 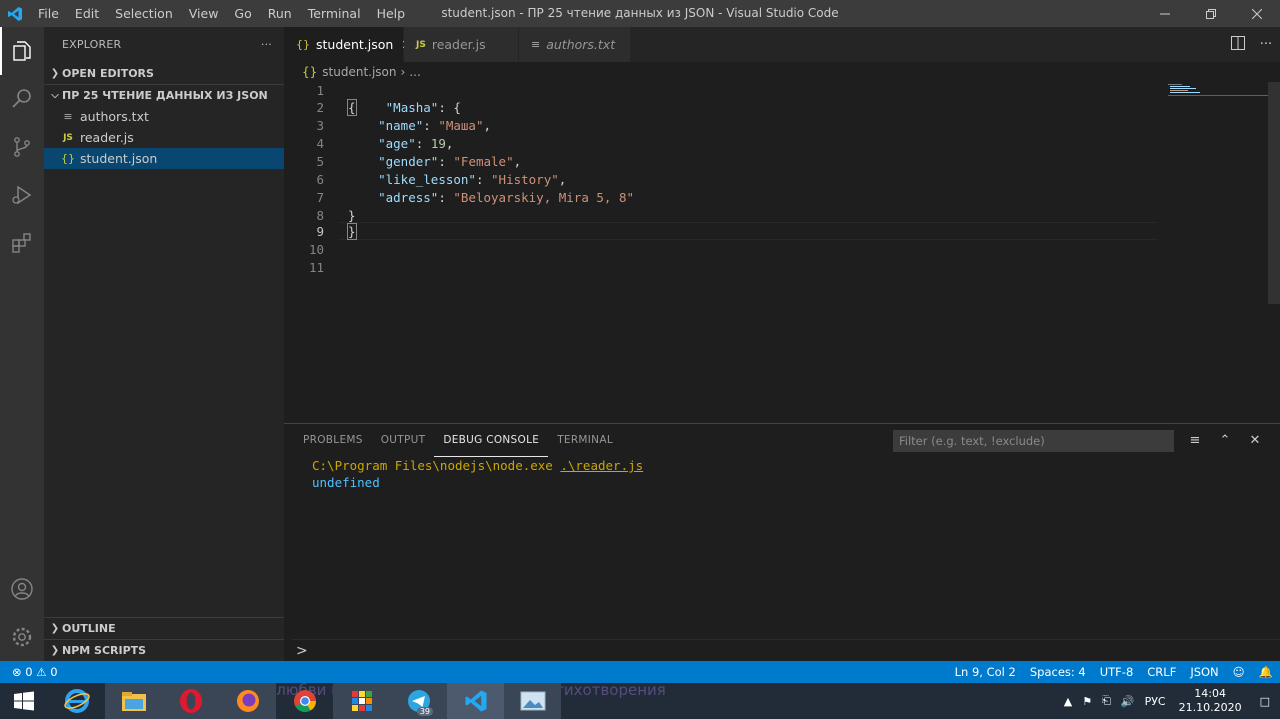 What do you see at coordinates (585, 440) in the screenshot?
I see `tab-terminal: TERMINAL` at bounding box center [585, 440].